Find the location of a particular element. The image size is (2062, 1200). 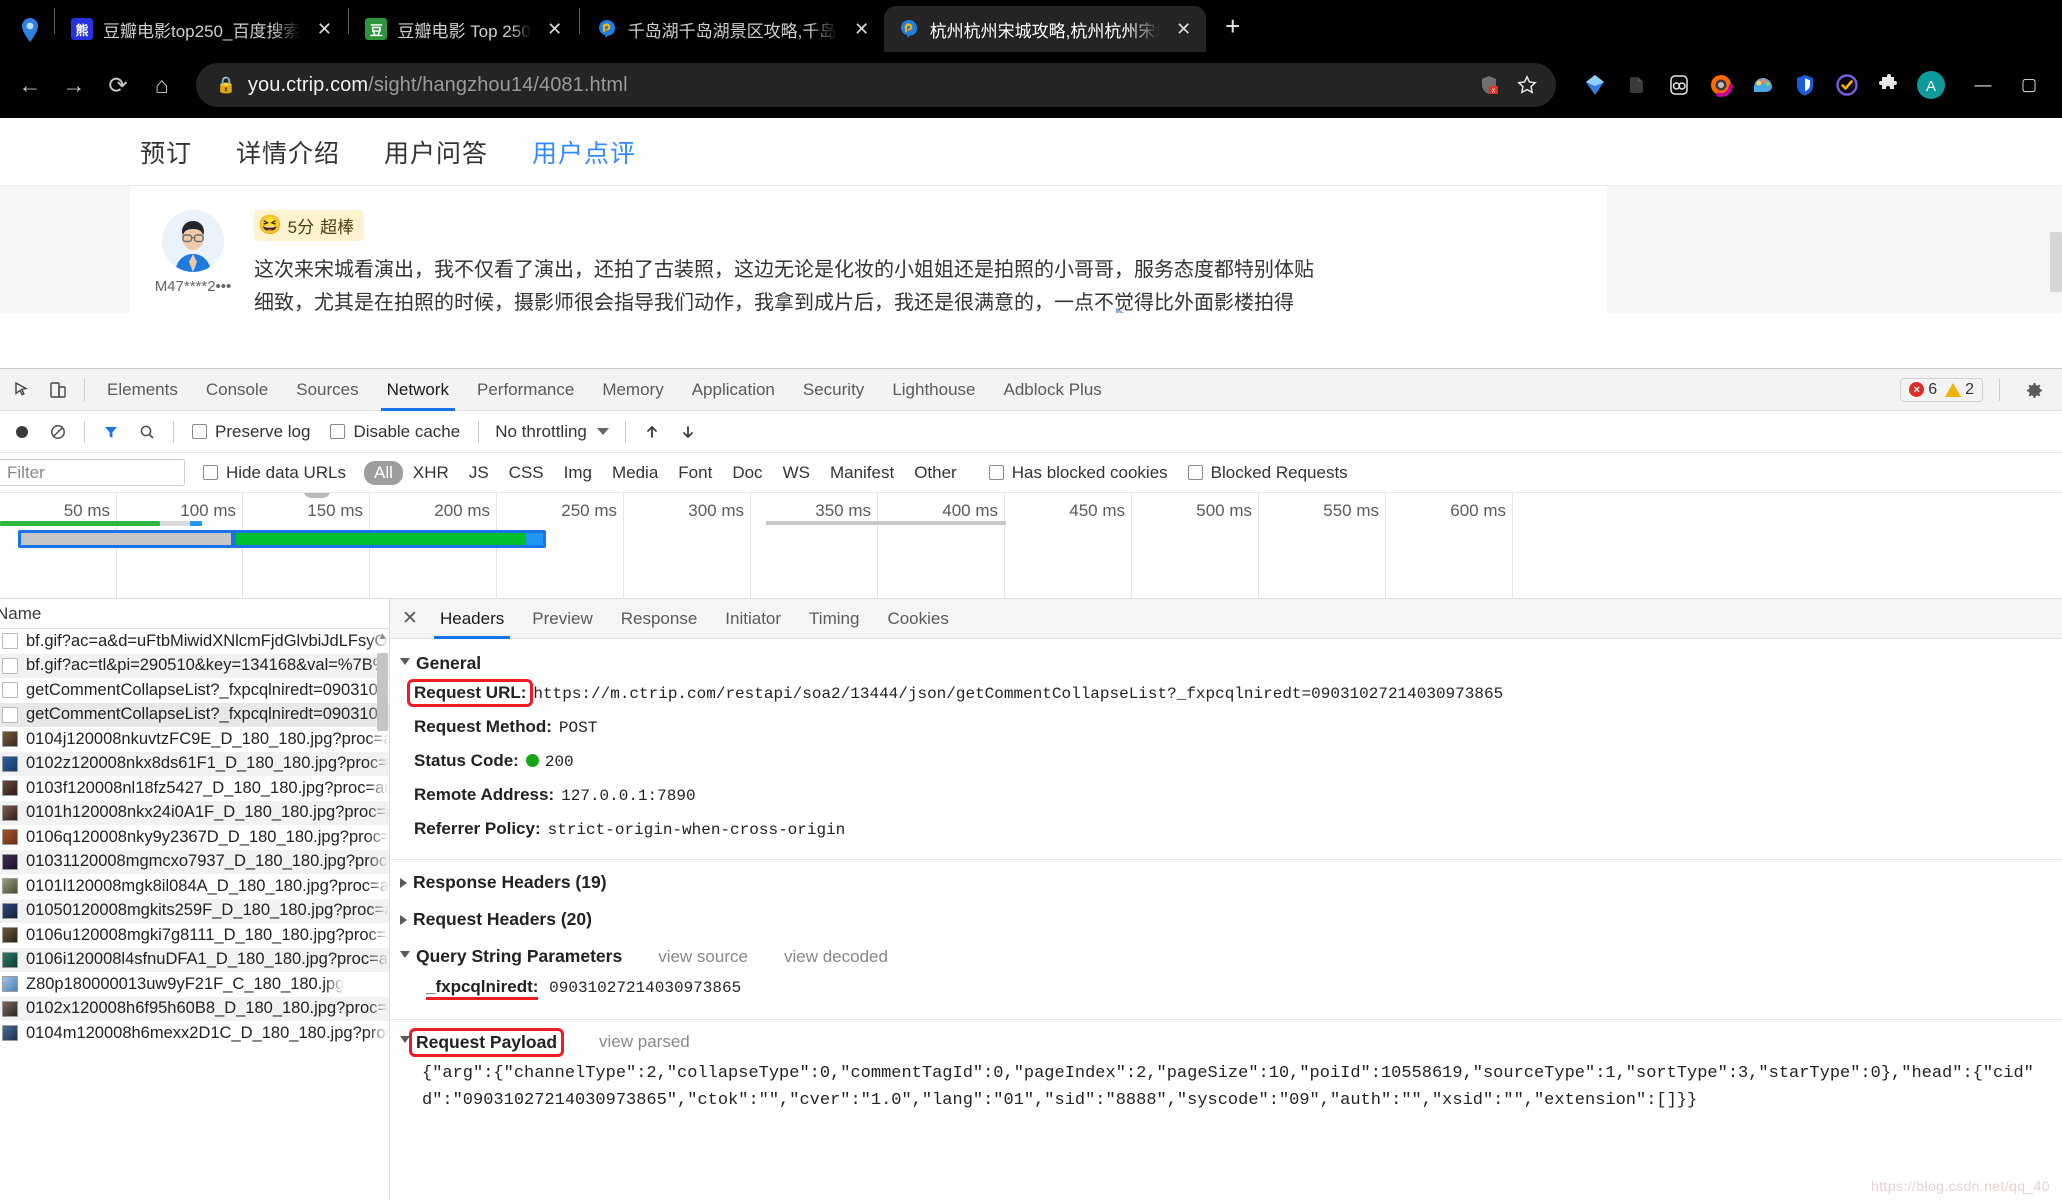

request-headers-section: Request Headers (20) is located at coordinates (1231, 919).